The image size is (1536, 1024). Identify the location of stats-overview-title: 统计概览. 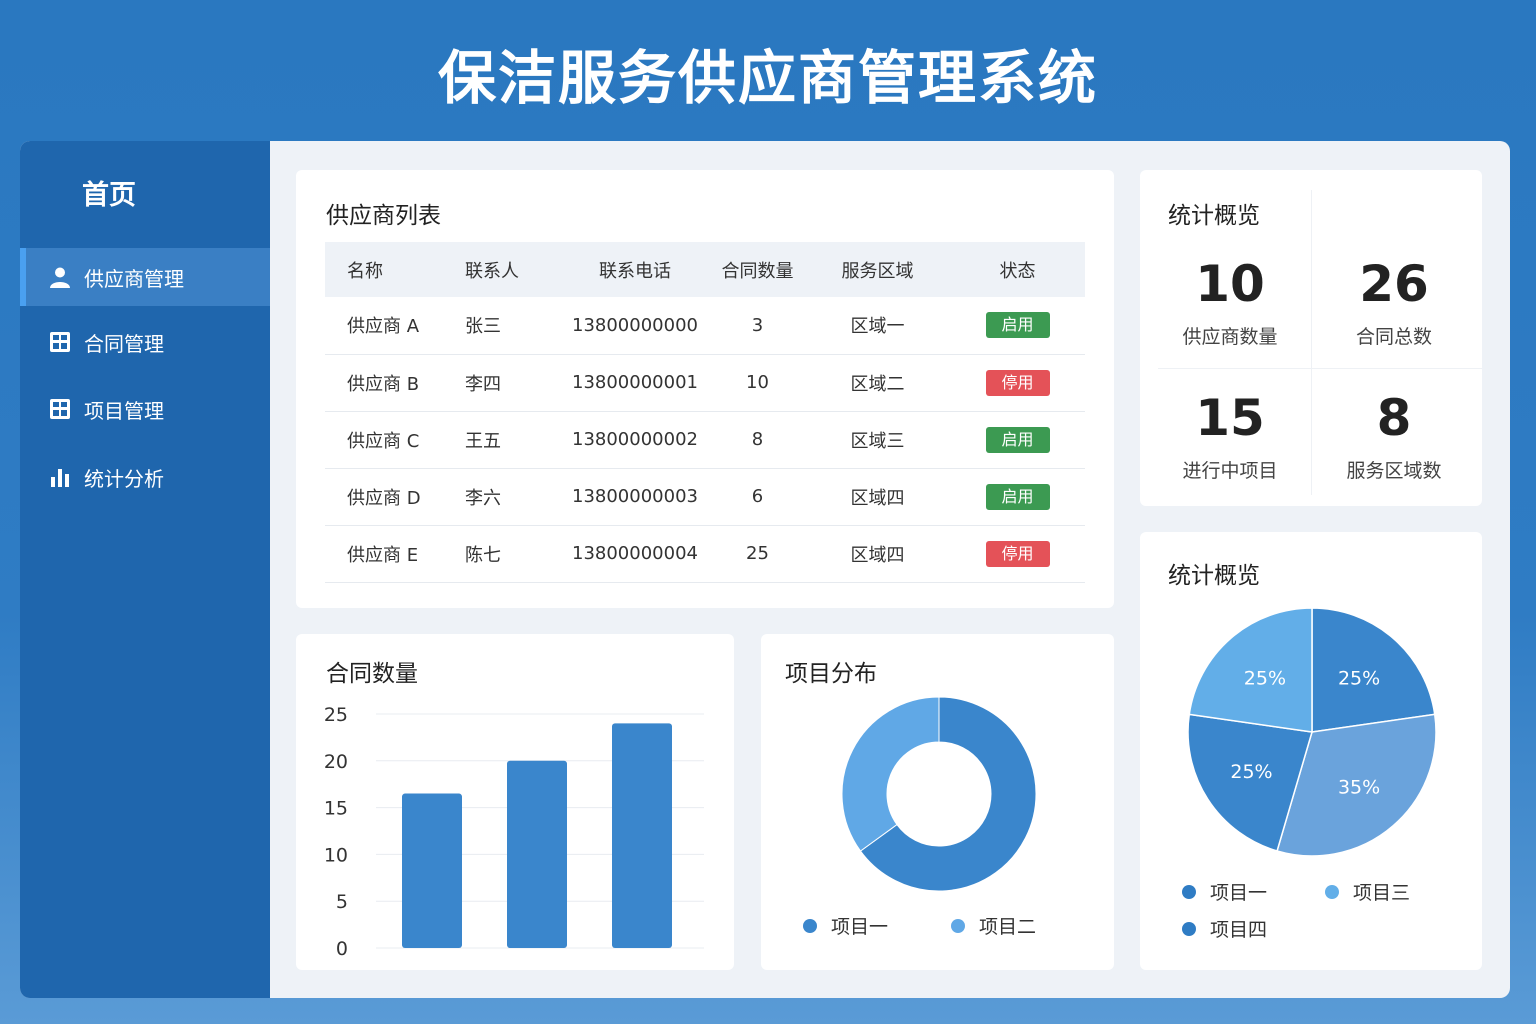
(1214, 216).